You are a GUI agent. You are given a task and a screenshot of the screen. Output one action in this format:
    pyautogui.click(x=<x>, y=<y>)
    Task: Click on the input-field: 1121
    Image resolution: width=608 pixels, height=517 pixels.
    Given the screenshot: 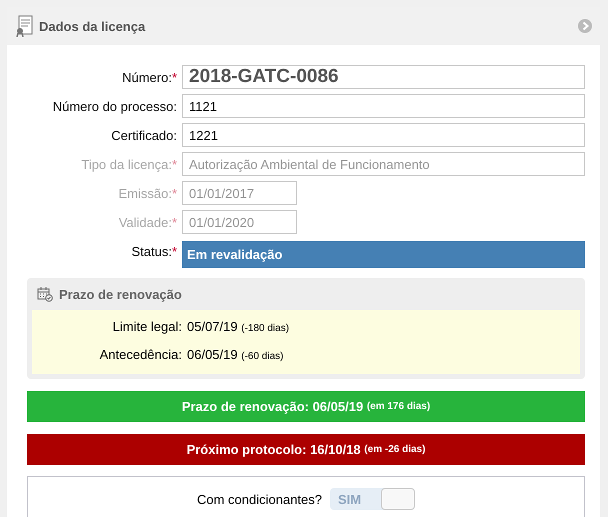 What is the action you would take?
    pyautogui.click(x=383, y=106)
    